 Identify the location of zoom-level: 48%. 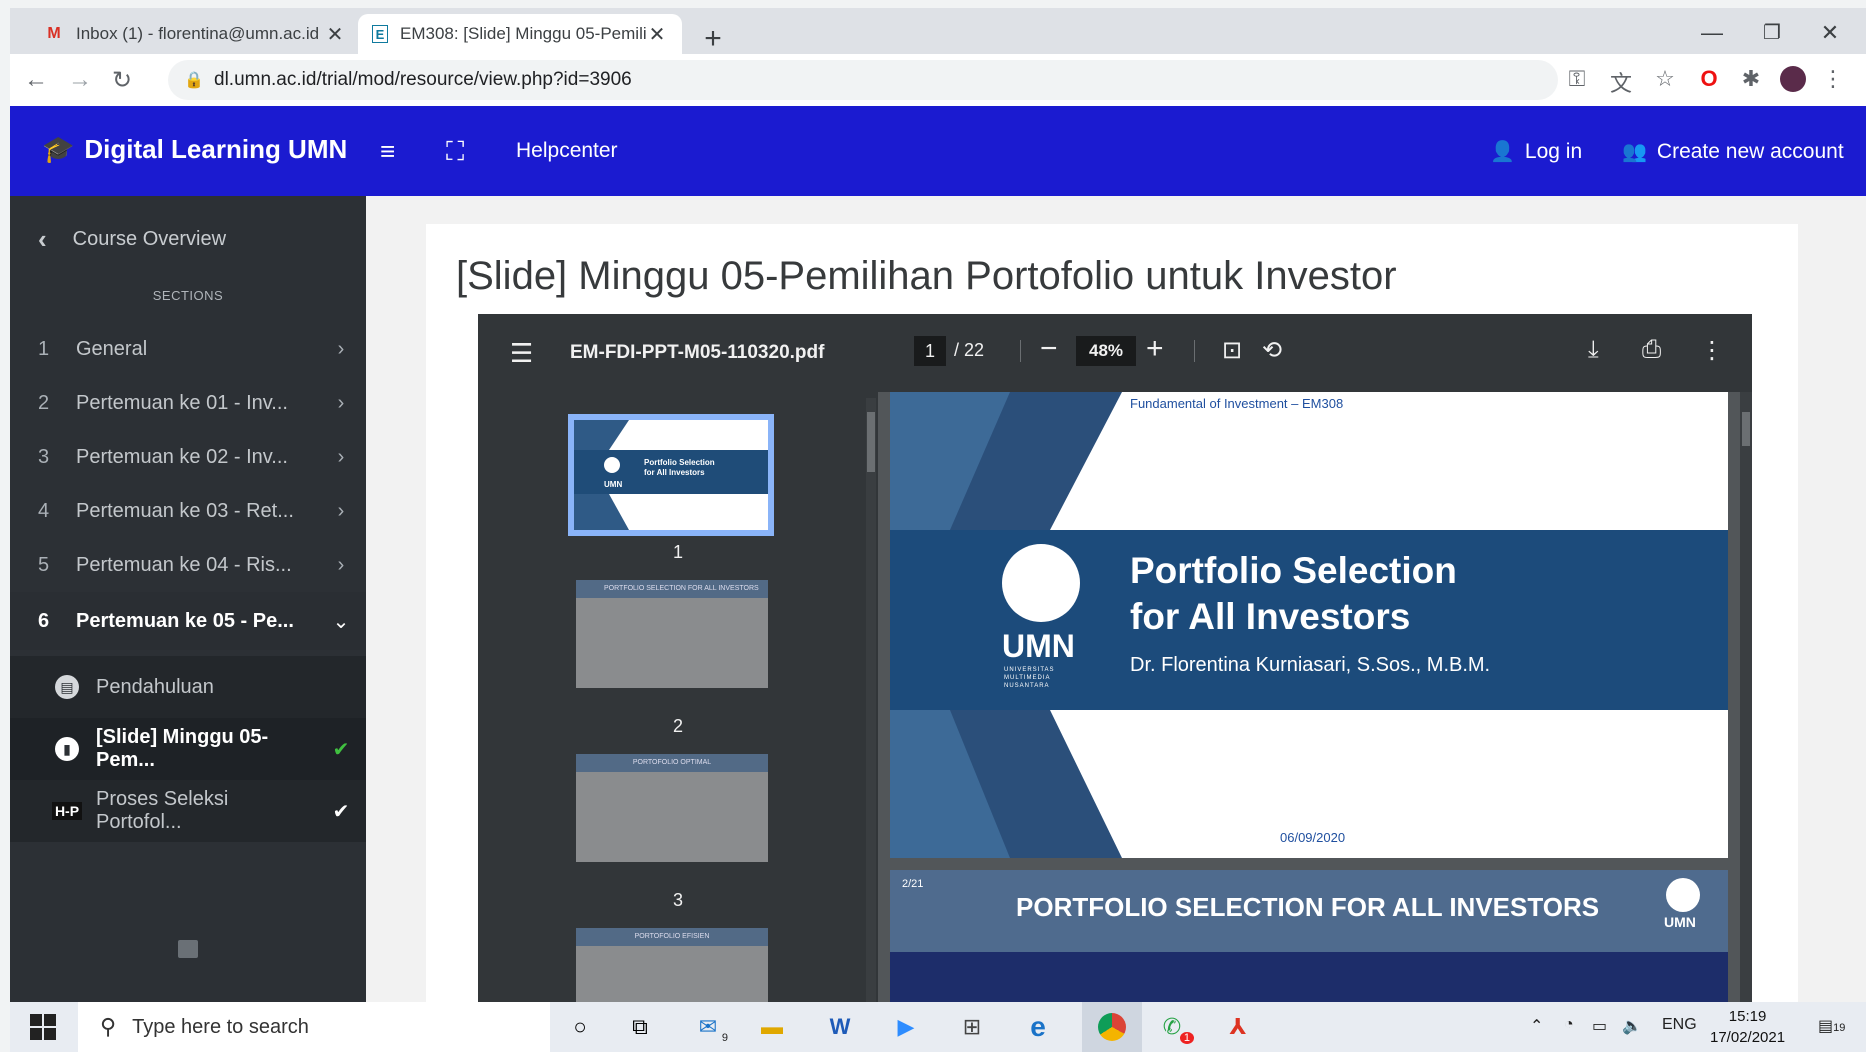
(1106, 351).